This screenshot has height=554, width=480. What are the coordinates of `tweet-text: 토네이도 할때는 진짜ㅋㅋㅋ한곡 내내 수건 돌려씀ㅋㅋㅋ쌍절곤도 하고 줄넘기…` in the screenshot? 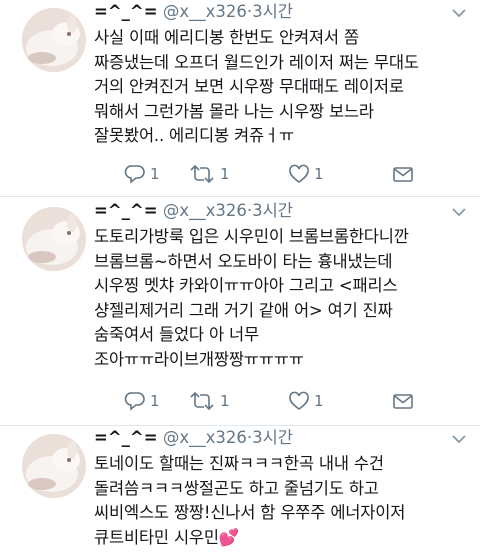 It's located at (250, 500).